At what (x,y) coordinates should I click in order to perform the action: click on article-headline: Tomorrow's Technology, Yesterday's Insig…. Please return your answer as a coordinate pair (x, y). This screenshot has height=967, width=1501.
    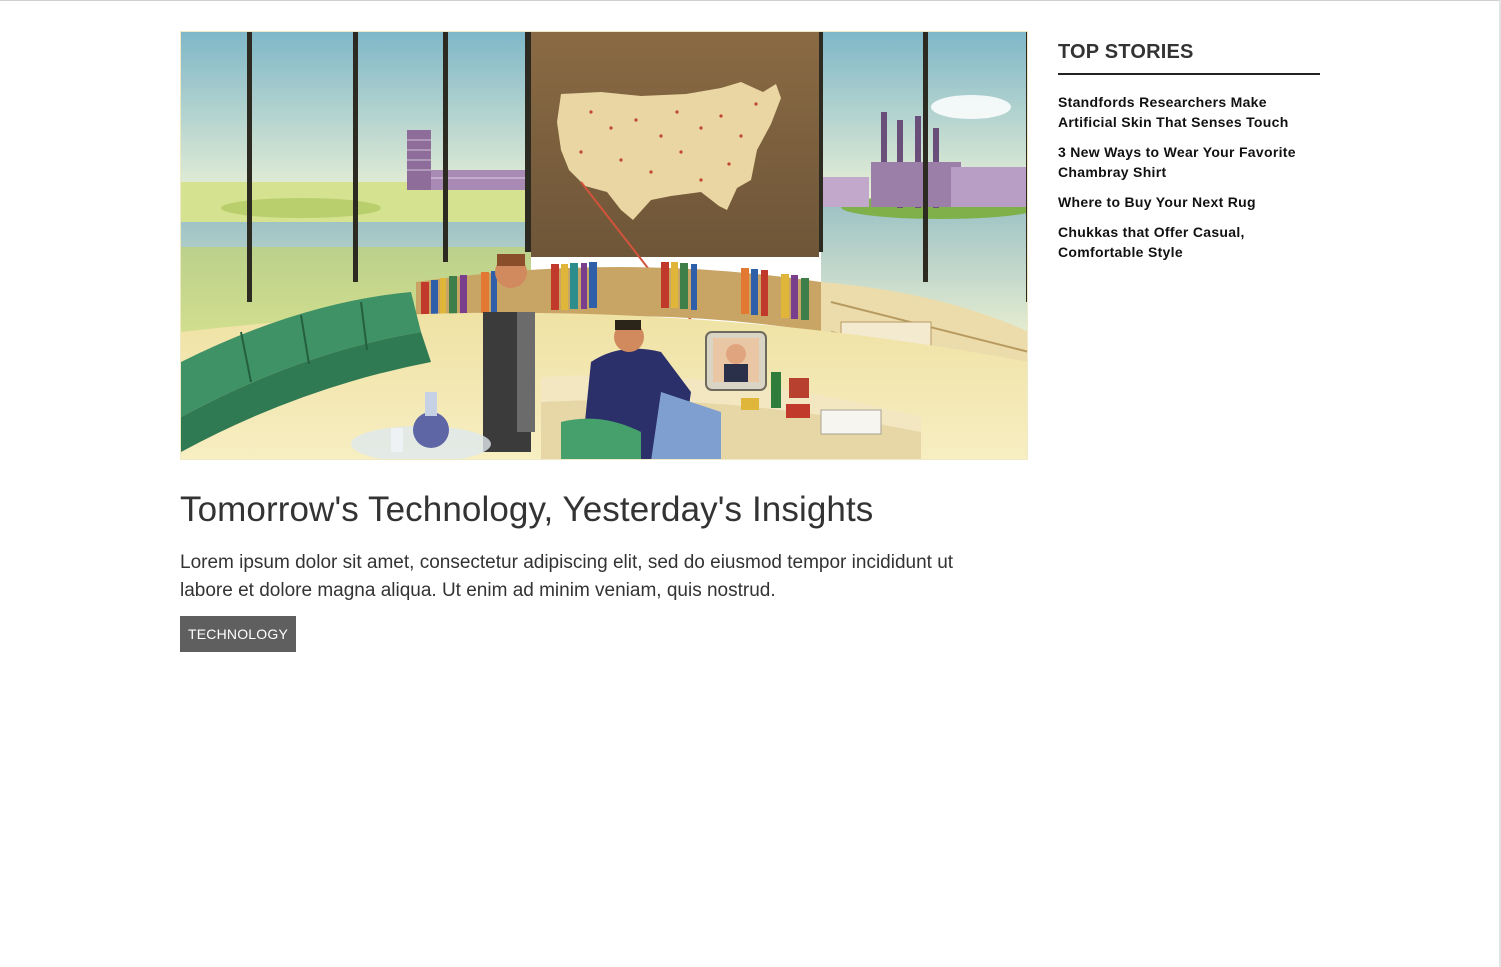
    Looking at the image, I should click on (604, 510).